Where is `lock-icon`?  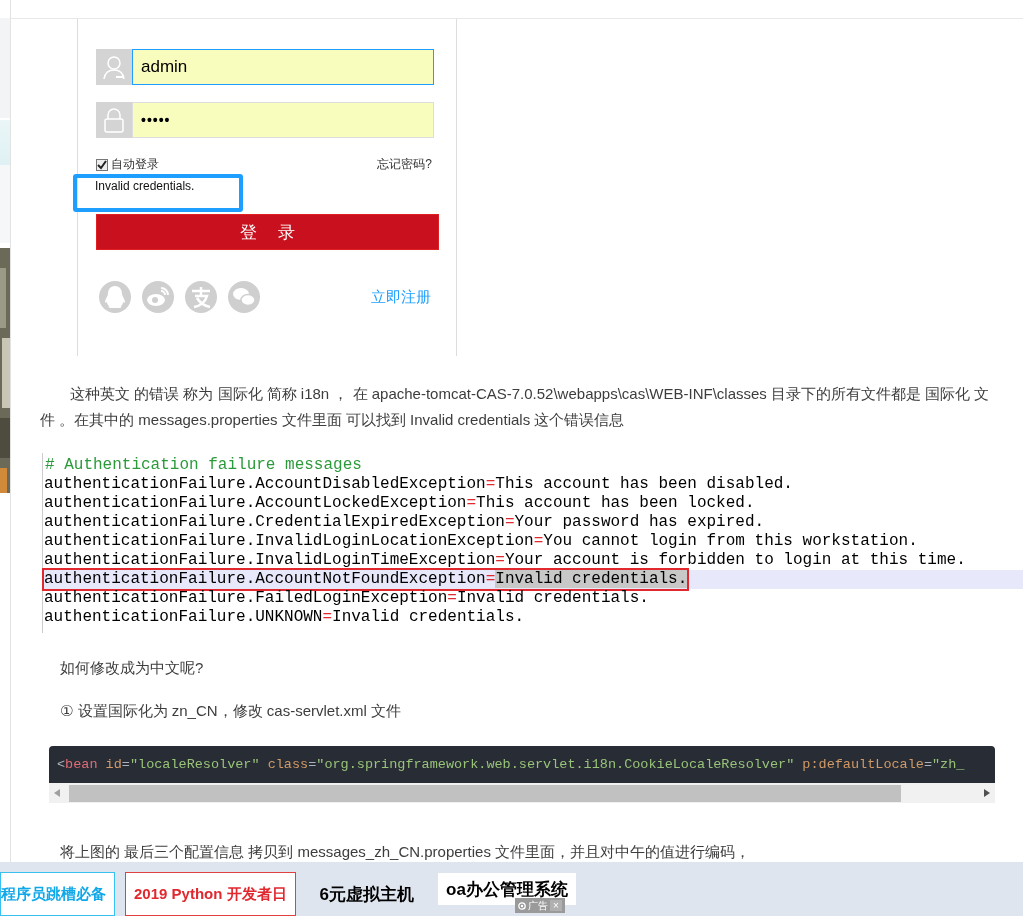
lock-icon is located at coordinates (114, 120).